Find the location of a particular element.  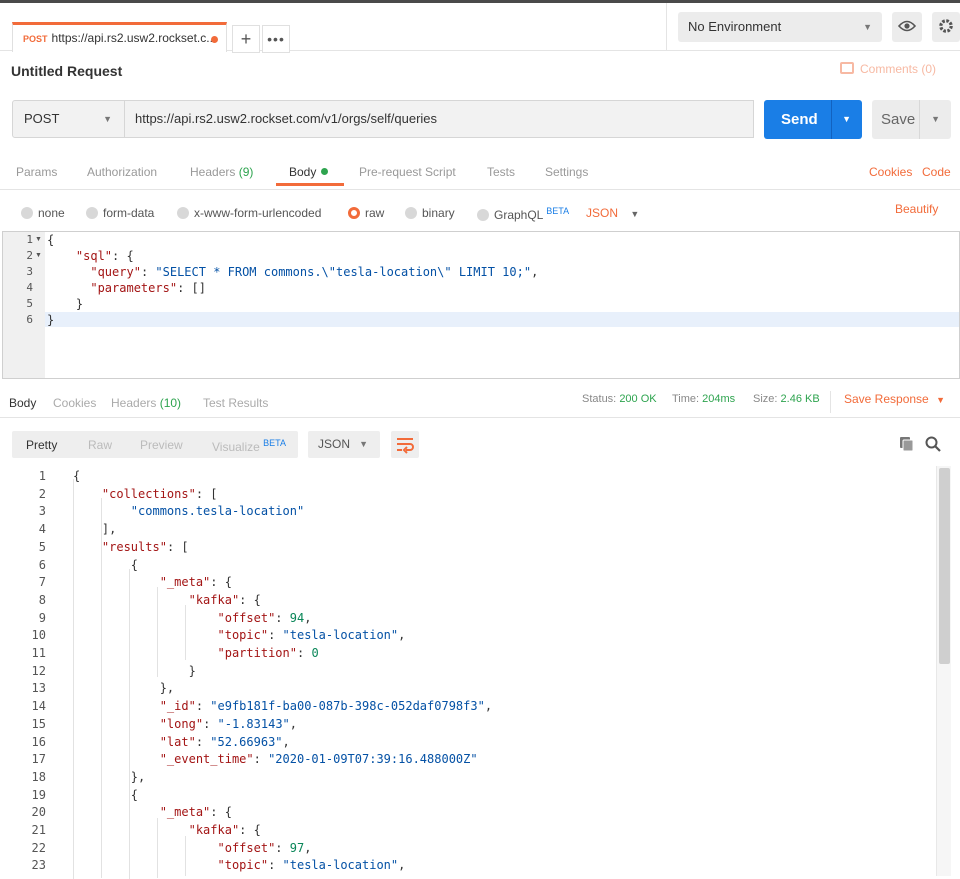

manage-environments-button is located at coordinates (946, 27).